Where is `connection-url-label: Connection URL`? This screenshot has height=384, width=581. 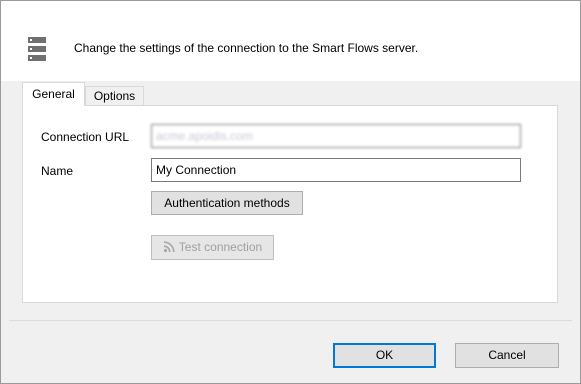
connection-url-label: Connection URL is located at coordinates (85, 137).